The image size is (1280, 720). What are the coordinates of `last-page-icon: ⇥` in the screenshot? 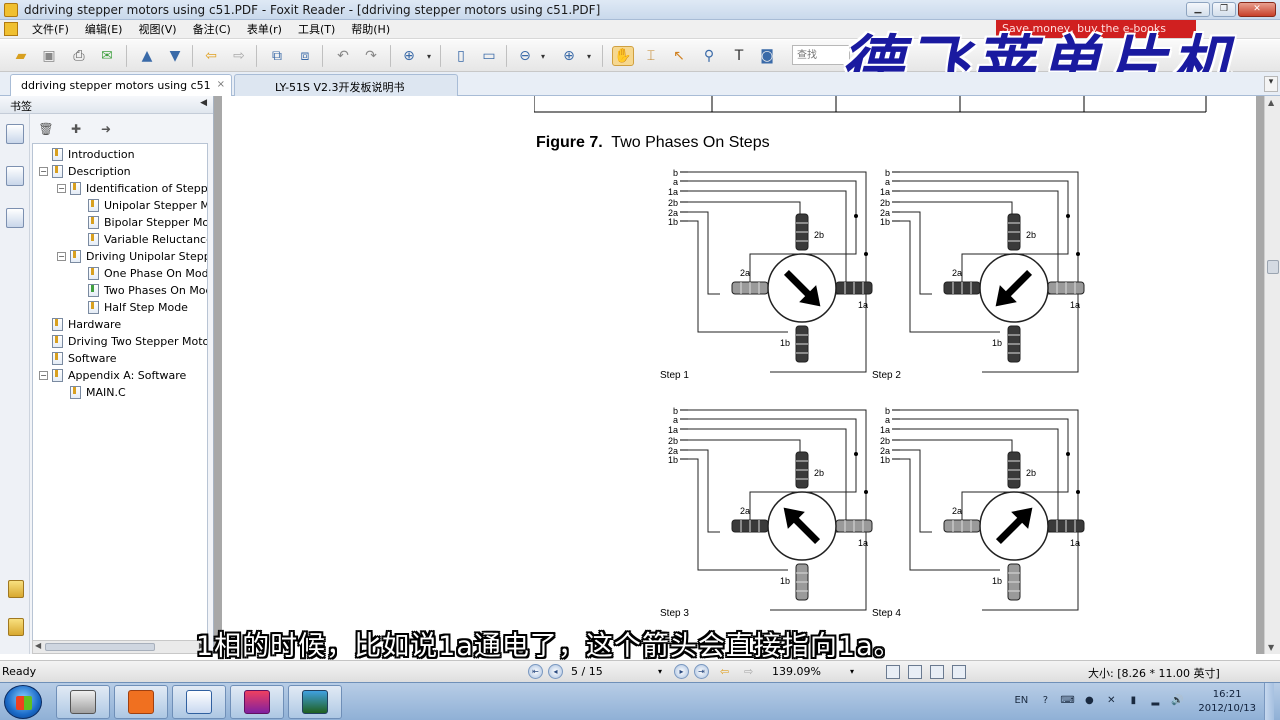 It's located at (701, 671).